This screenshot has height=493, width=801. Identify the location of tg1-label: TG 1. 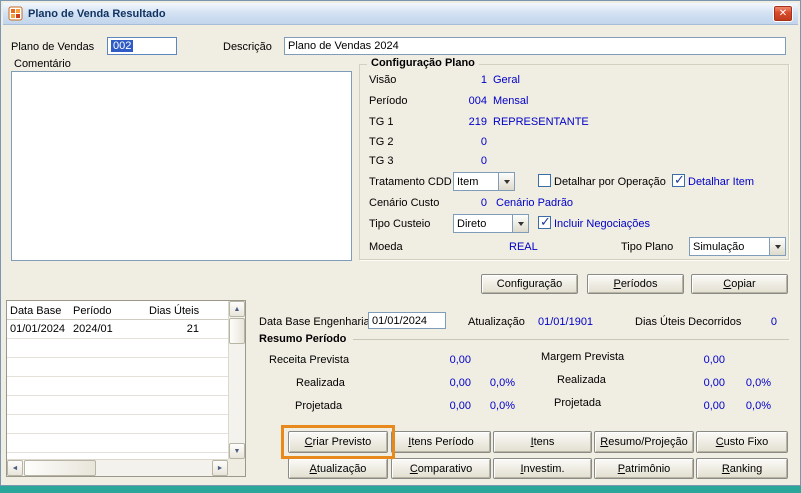
(381, 122).